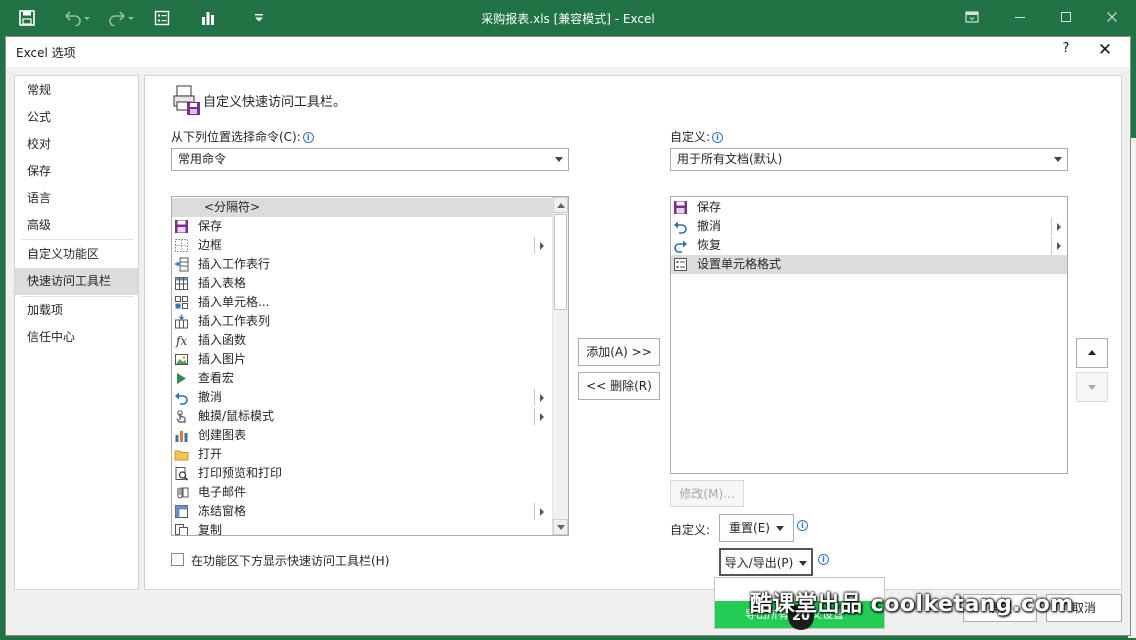 The image size is (1136, 640). I want to click on command-item: 冻结窗格, so click(362, 511).